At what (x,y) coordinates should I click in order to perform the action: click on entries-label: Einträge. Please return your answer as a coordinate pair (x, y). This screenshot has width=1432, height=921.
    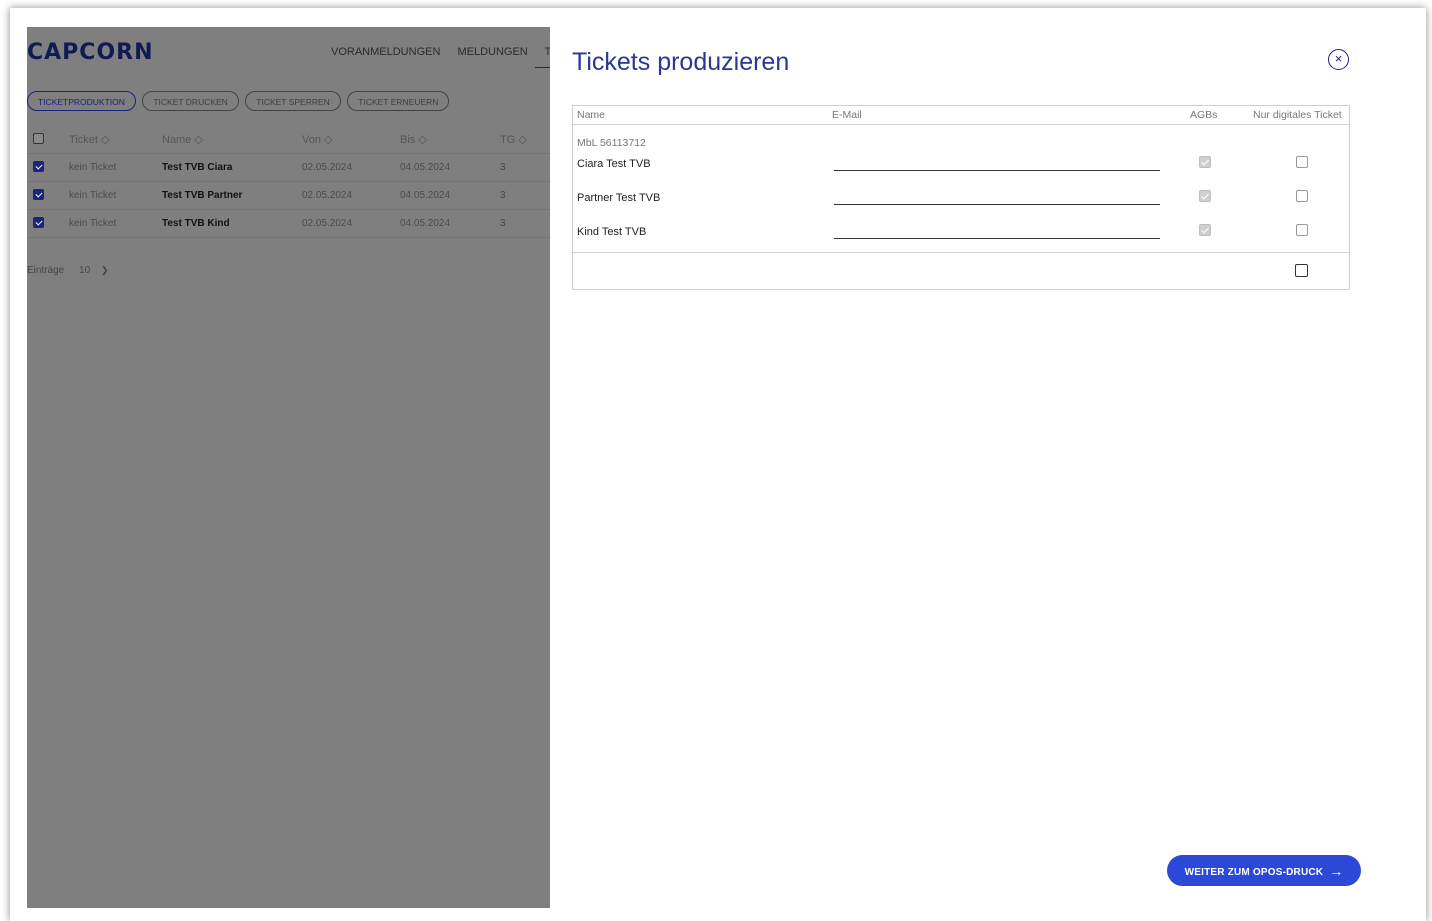
    Looking at the image, I should click on (46, 270).